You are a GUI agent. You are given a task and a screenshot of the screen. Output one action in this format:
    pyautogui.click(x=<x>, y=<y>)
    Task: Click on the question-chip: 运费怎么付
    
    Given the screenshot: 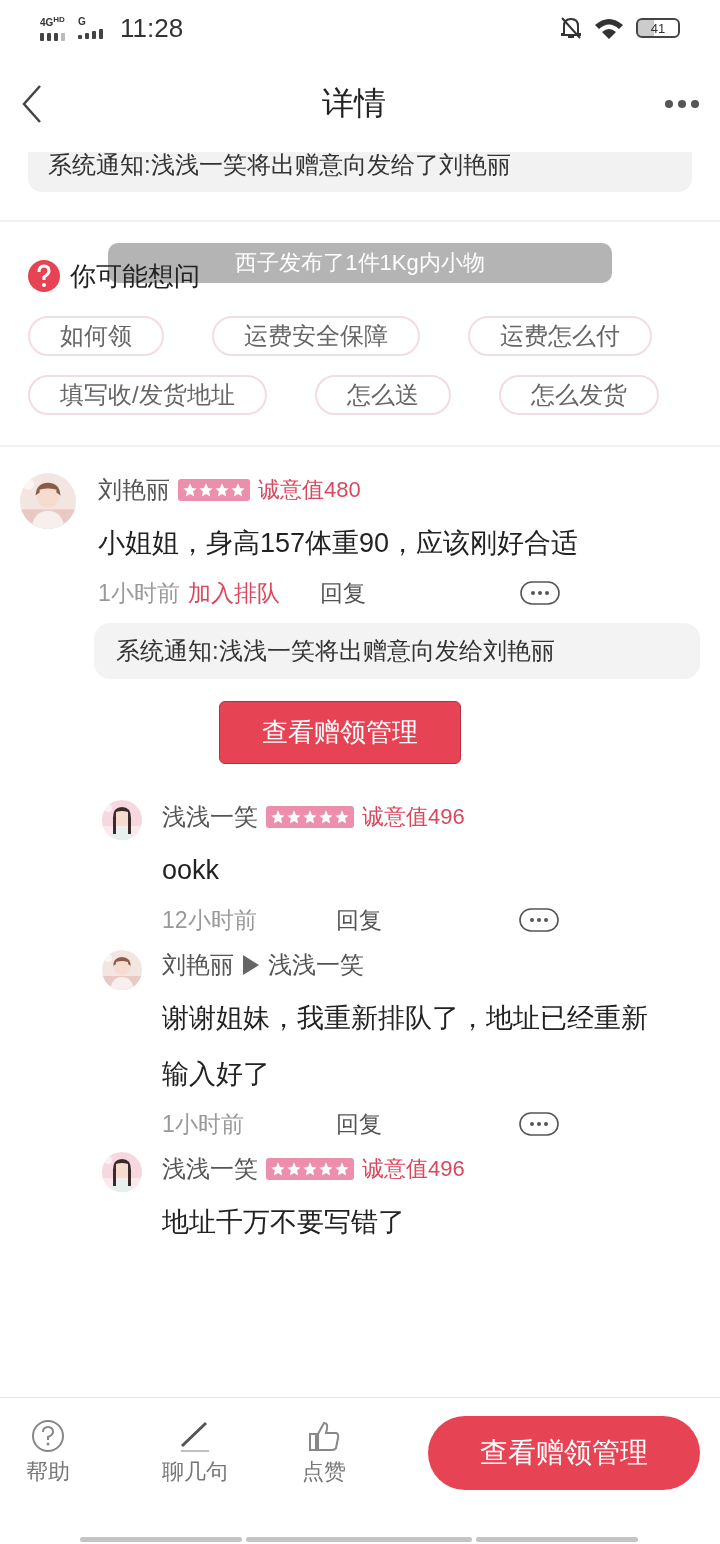 What is the action you would take?
    pyautogui.click(x=560, y=336)
    